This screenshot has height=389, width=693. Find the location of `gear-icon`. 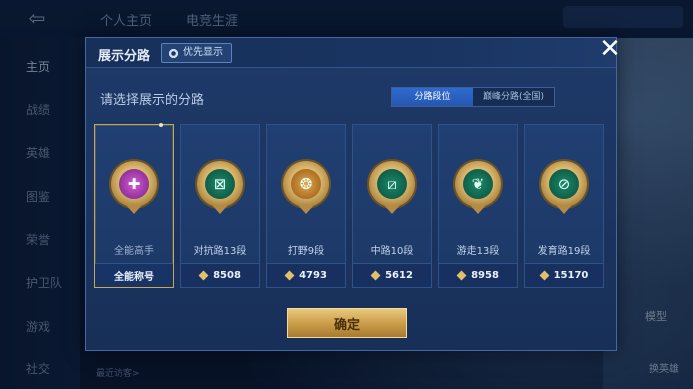

gear-icon is located at coordinates (173, 53).